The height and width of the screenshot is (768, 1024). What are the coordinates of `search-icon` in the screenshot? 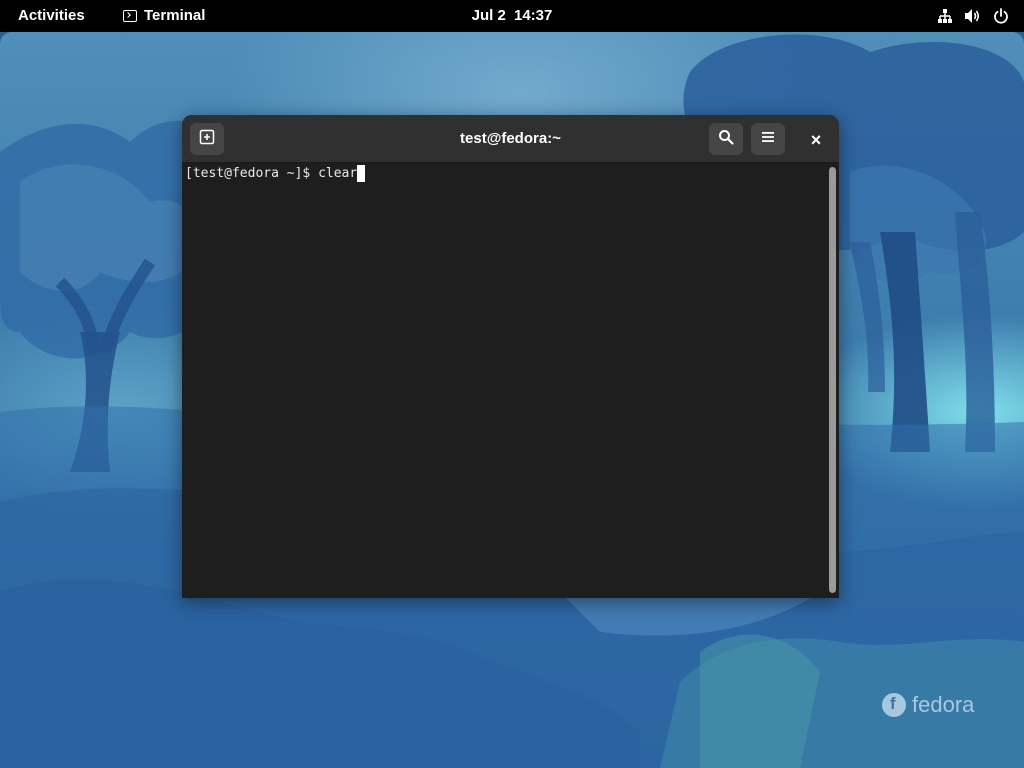 It's located at (726, 139).